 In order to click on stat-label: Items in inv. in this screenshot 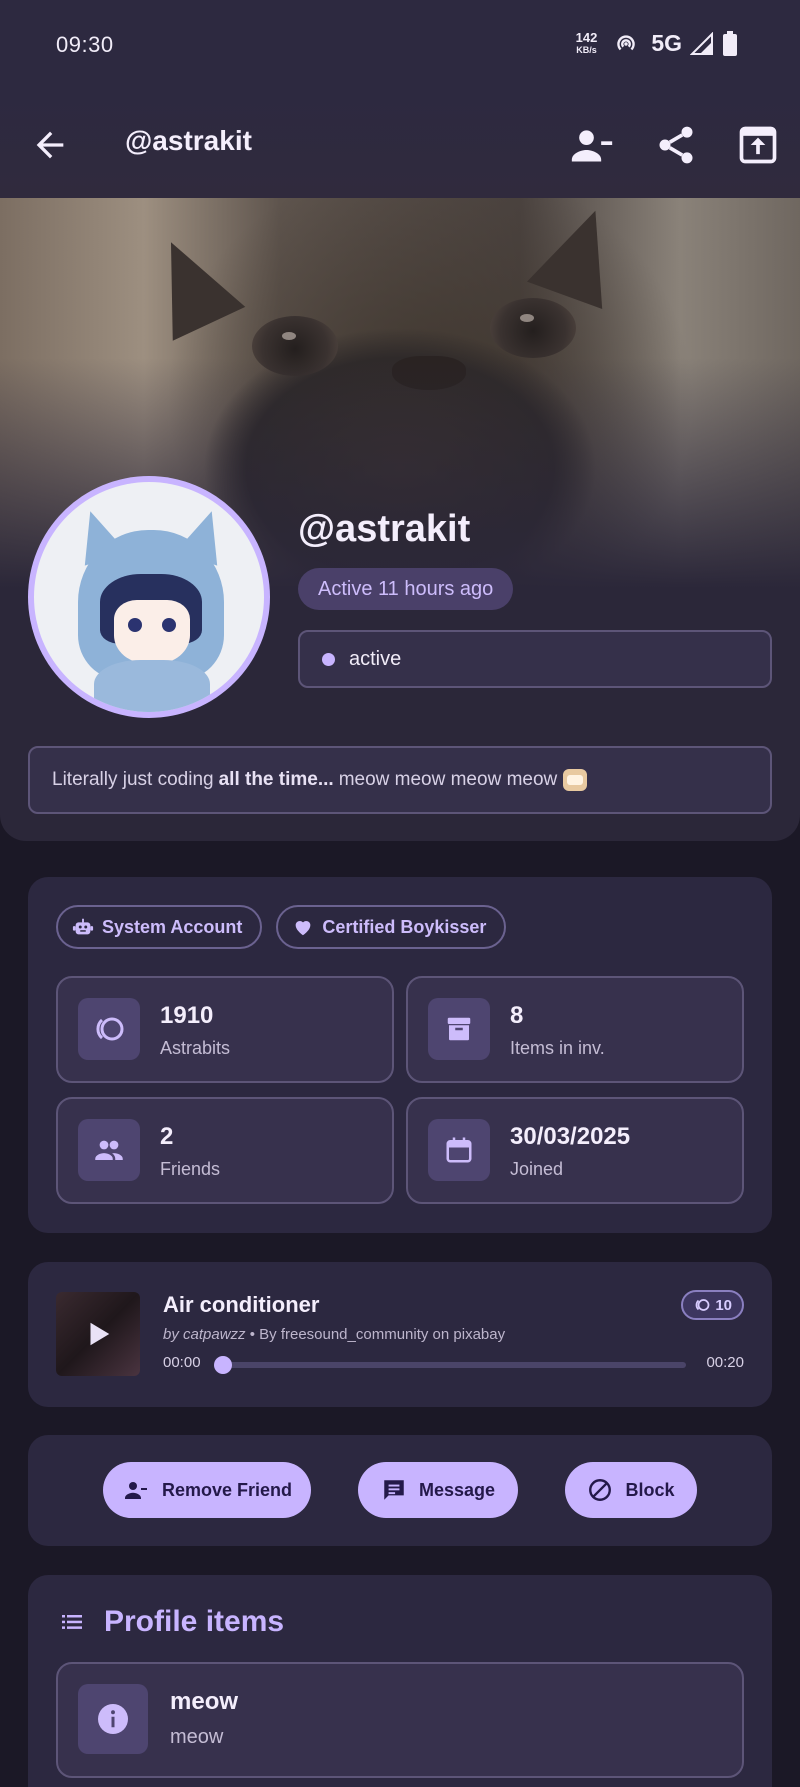, I will do `click(557, 1048)`.